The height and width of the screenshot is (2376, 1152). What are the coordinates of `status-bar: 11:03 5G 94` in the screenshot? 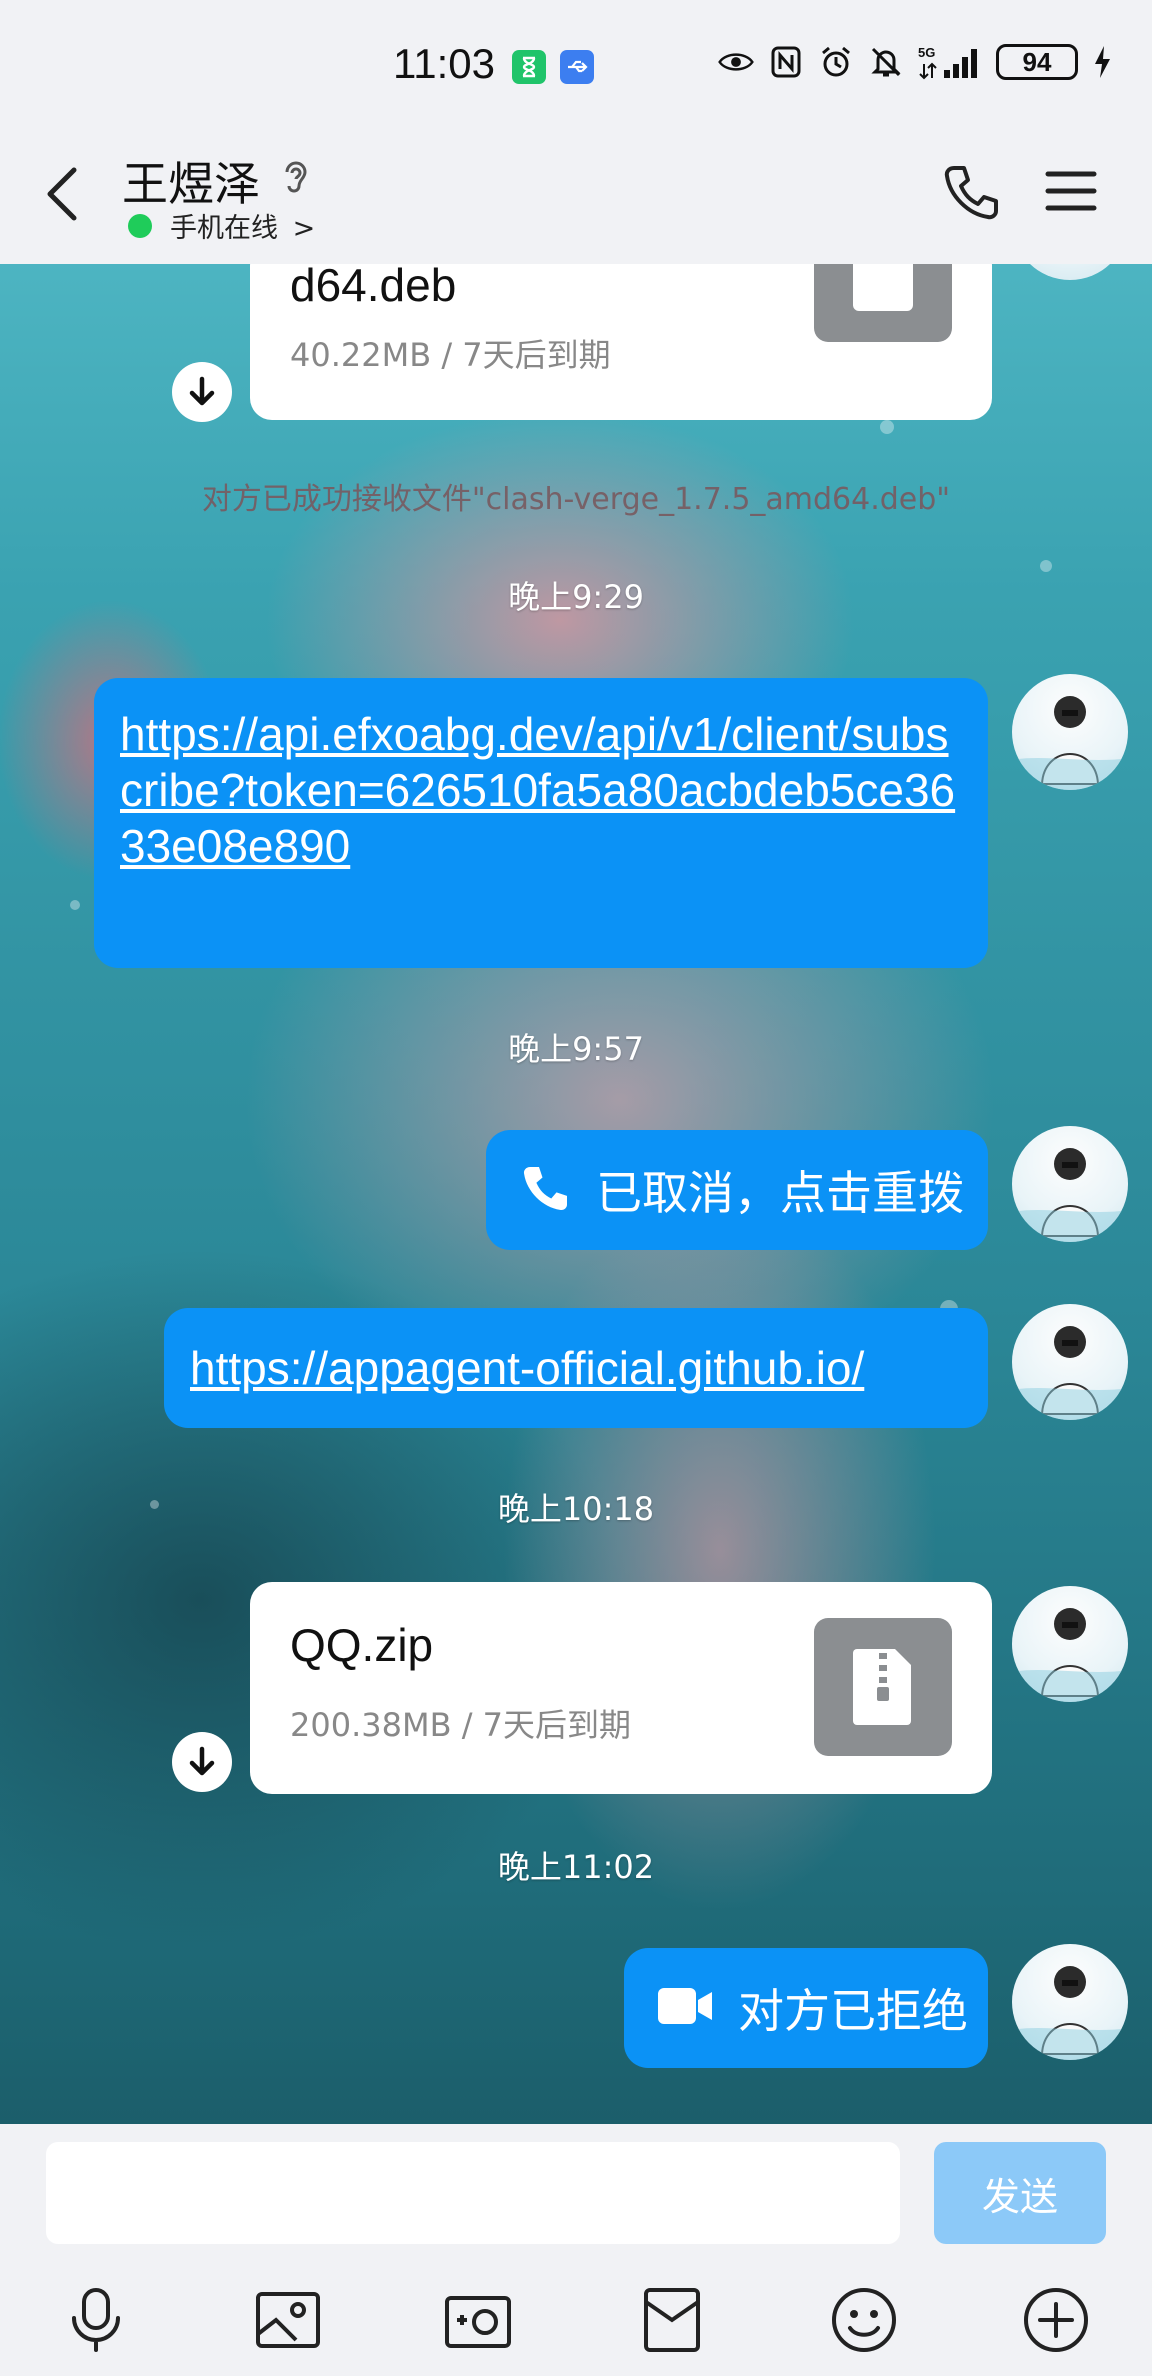 It's located at (576, 65).